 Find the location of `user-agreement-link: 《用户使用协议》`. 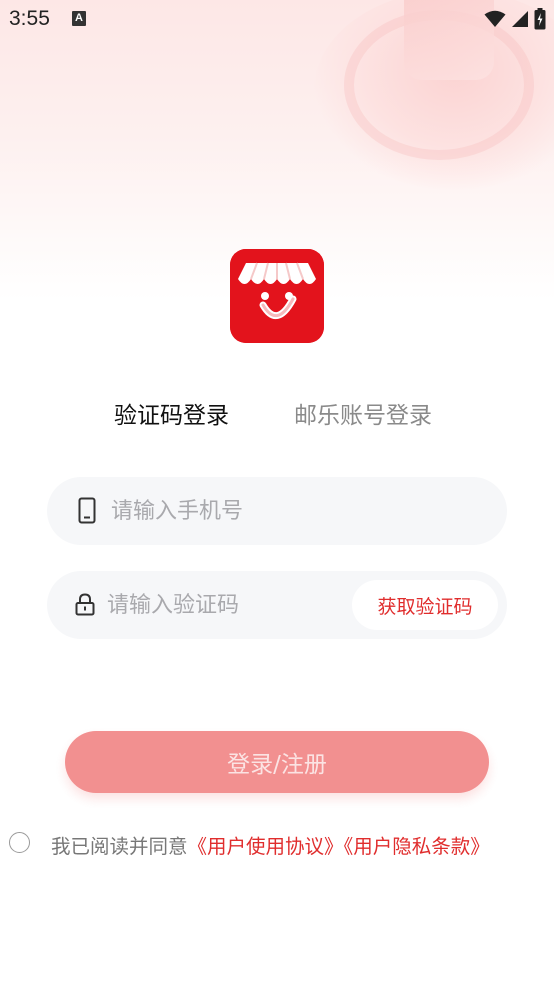

user-agreement-link: 《用户使用协议》 is located at coordinates (266, 846).